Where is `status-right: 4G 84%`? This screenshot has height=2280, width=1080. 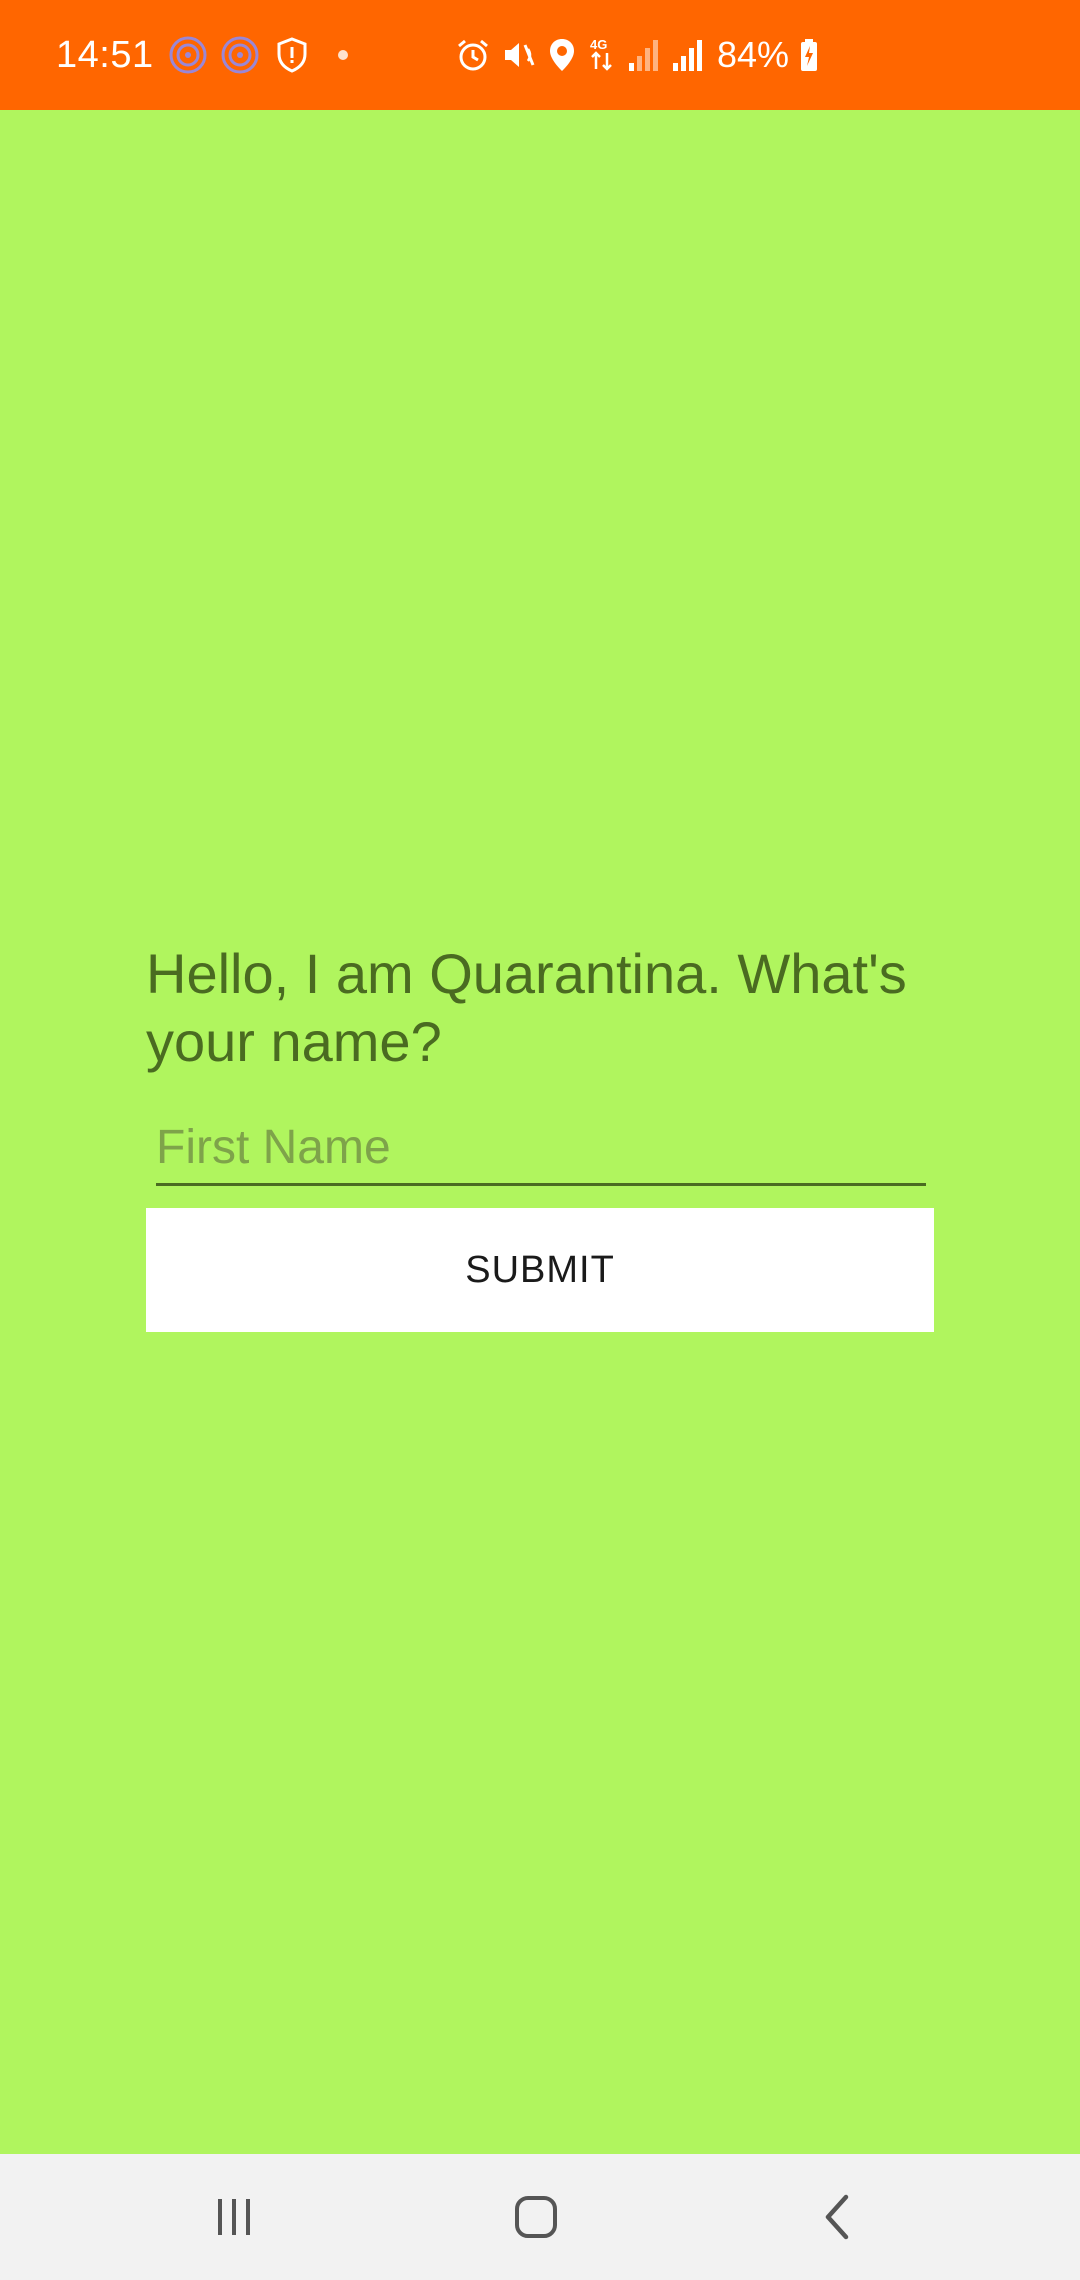 status-right: 4G 84% is located at coordinates (637, 55).